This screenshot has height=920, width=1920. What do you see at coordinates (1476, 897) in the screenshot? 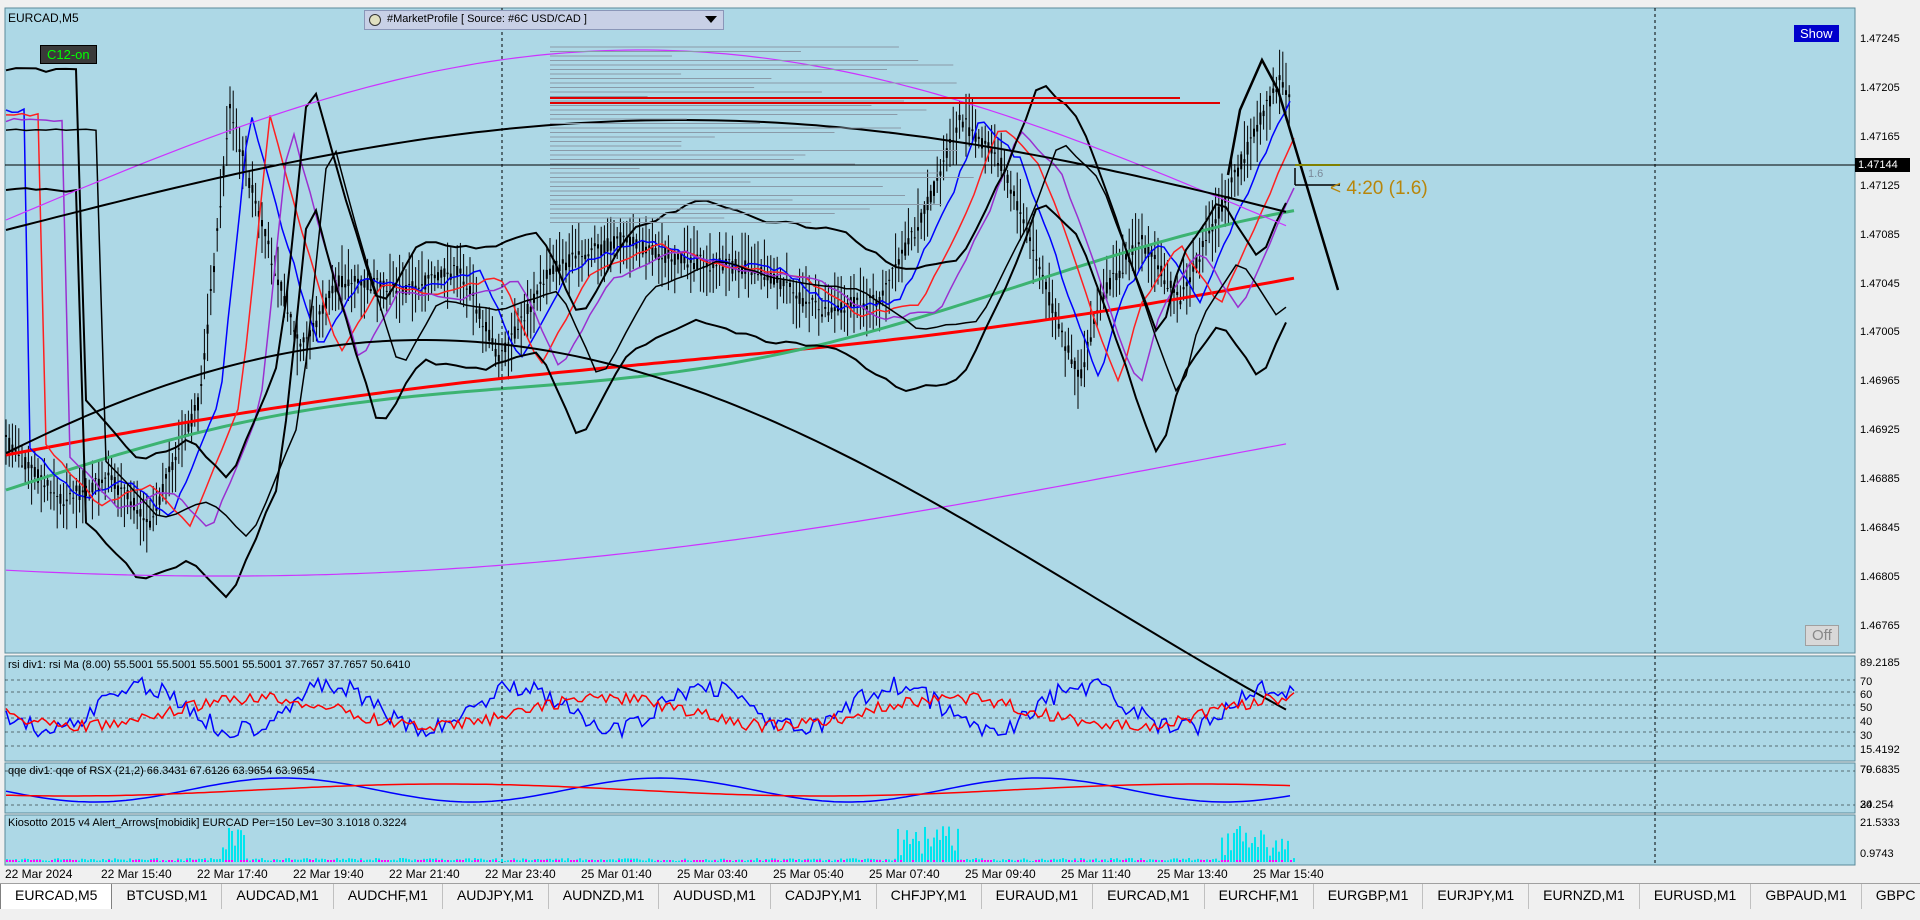
I see `symbol-tab: EURJPY,M1` at bounding box center [1476, 897].